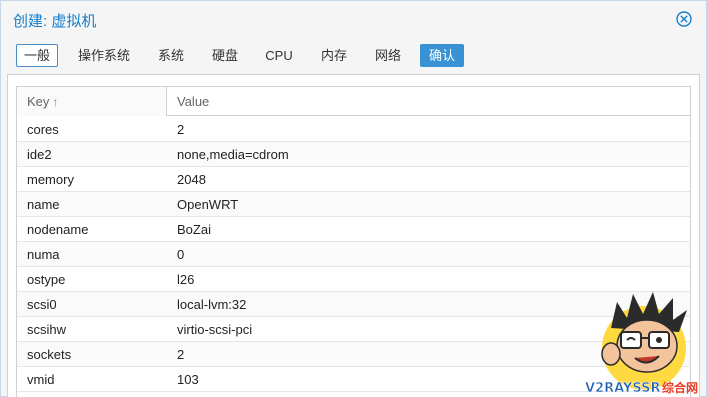 Image resolution: width=707 pixels, height=397 pixels. Describe the element at coordinates (43, 254) in the screenshot. I see `row-key: numa` at that location.